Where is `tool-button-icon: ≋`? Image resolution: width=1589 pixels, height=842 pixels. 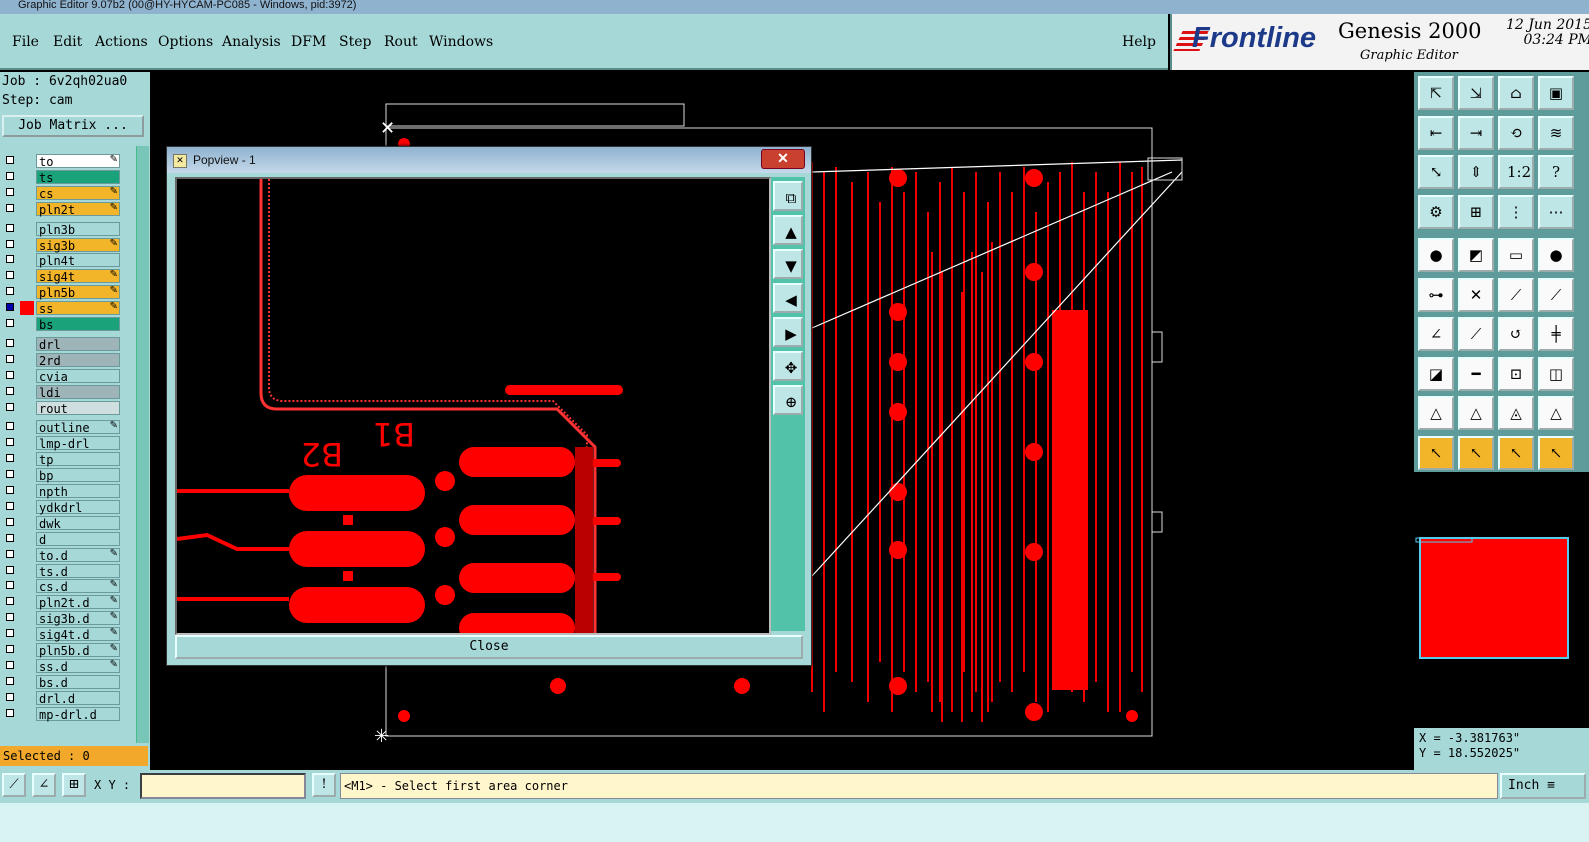
tool-button-icon: ≋ is located at coordinates (1556, 132).